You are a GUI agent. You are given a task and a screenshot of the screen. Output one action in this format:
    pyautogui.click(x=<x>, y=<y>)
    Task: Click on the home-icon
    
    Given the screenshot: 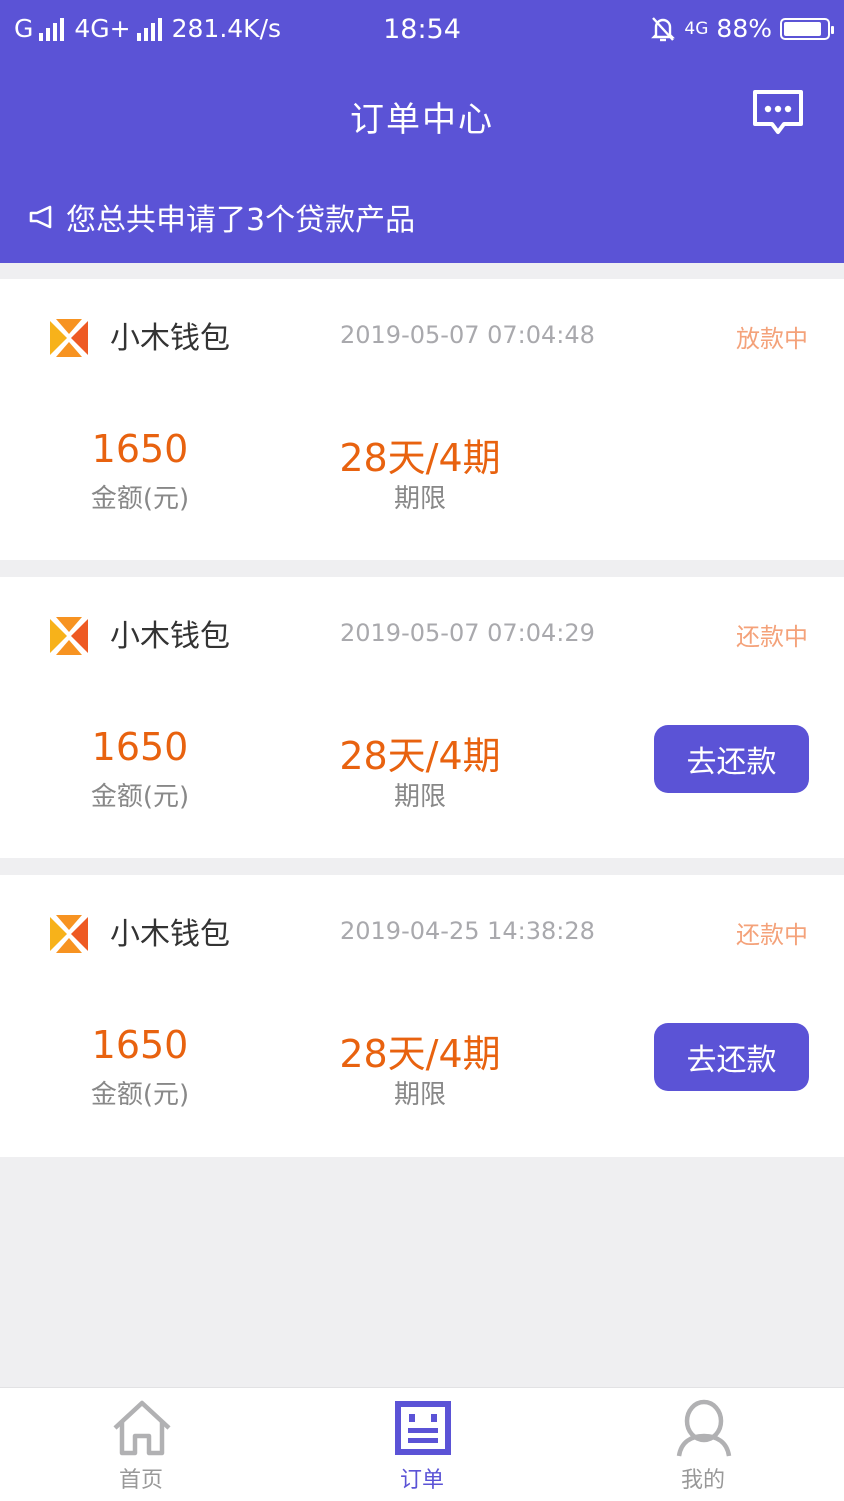 What is the action you would take?
    pyautogui.click(x=142, y=1428)
    